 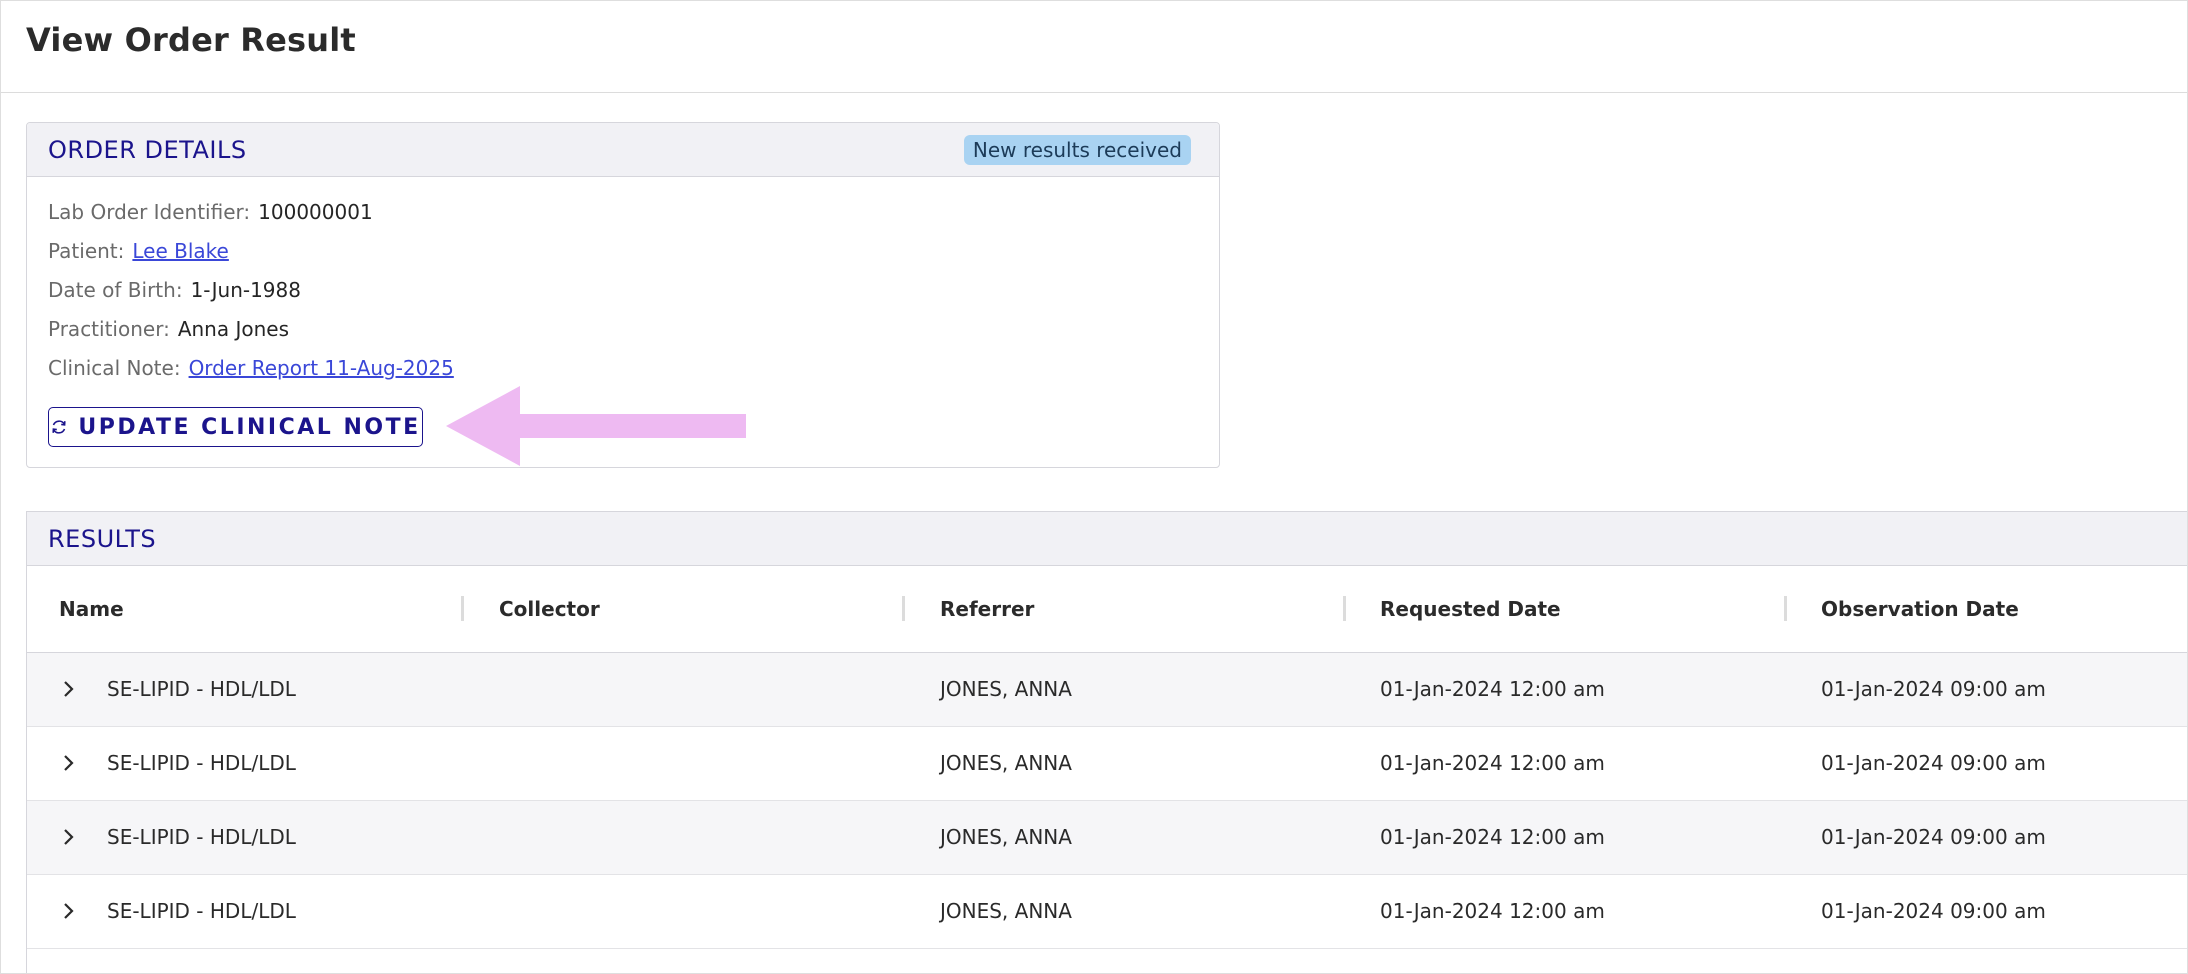 What do you see at coordinates (191, 40) in the screenshot?
I see `page-title: View Order Result` at bounding box center [191, 40].